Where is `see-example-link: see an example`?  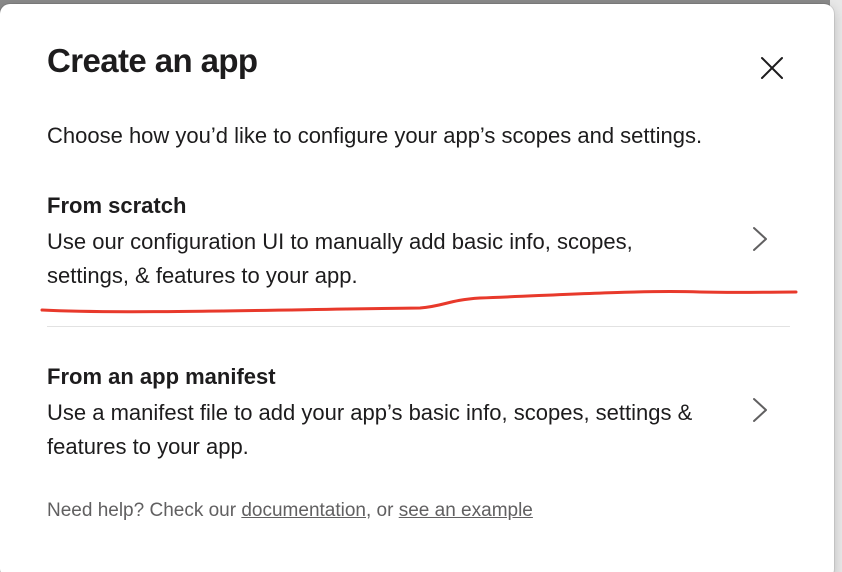
see-example-link: see an example is located at coordinates (466, 510).